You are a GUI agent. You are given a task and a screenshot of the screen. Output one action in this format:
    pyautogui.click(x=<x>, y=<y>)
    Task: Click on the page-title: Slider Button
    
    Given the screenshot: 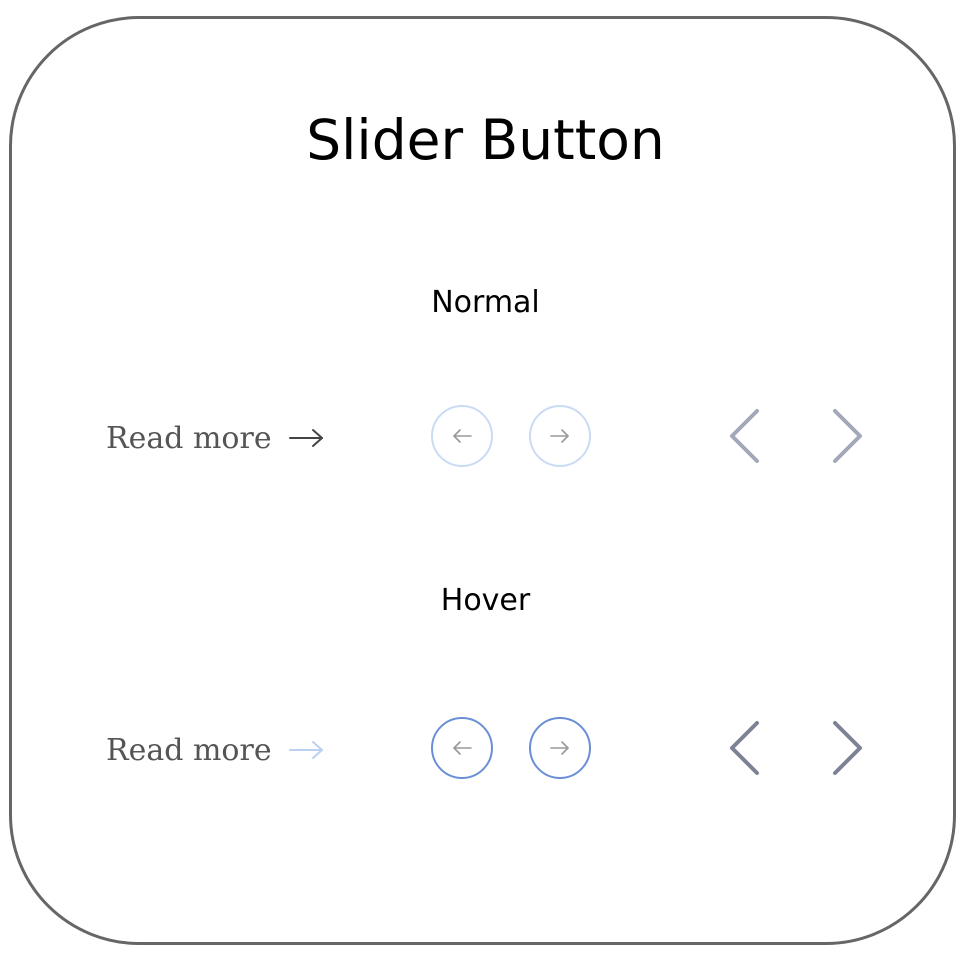 What is the action you would take?
    pyautogui.click(x=485, y=140)
    